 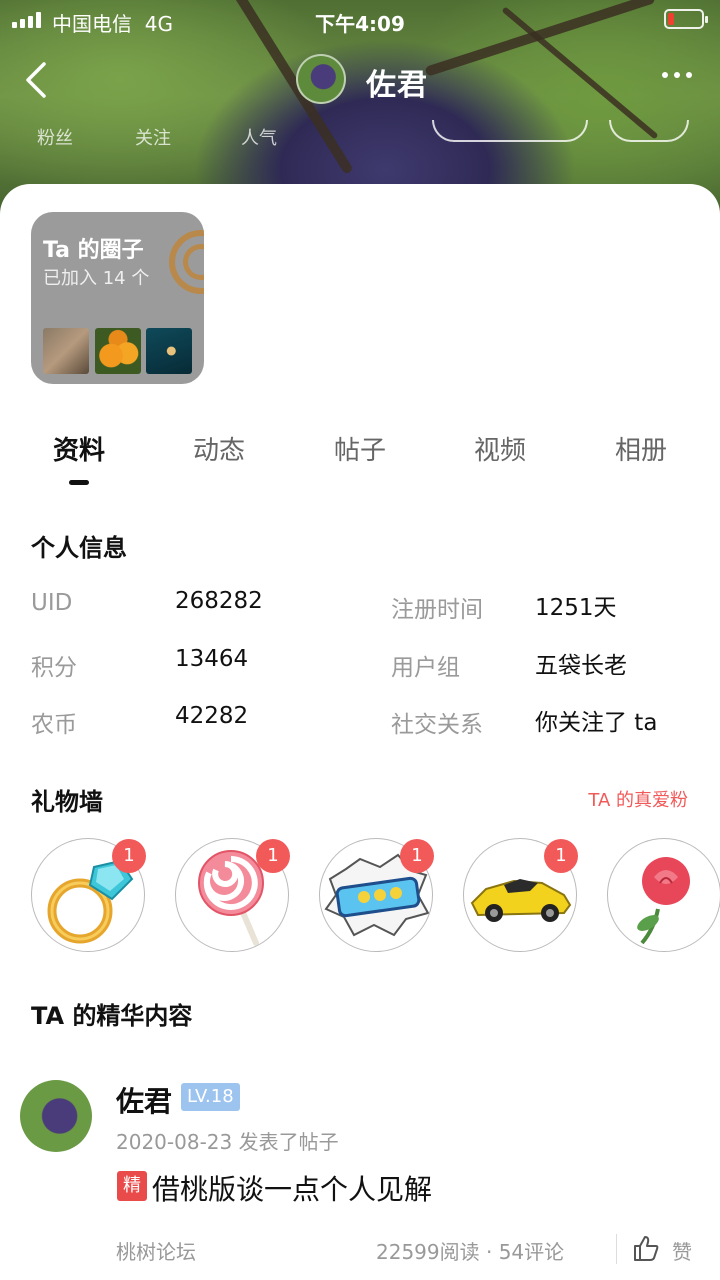 I want to click on circles-title: Ta 的圈子, so click(x=93, y=250).